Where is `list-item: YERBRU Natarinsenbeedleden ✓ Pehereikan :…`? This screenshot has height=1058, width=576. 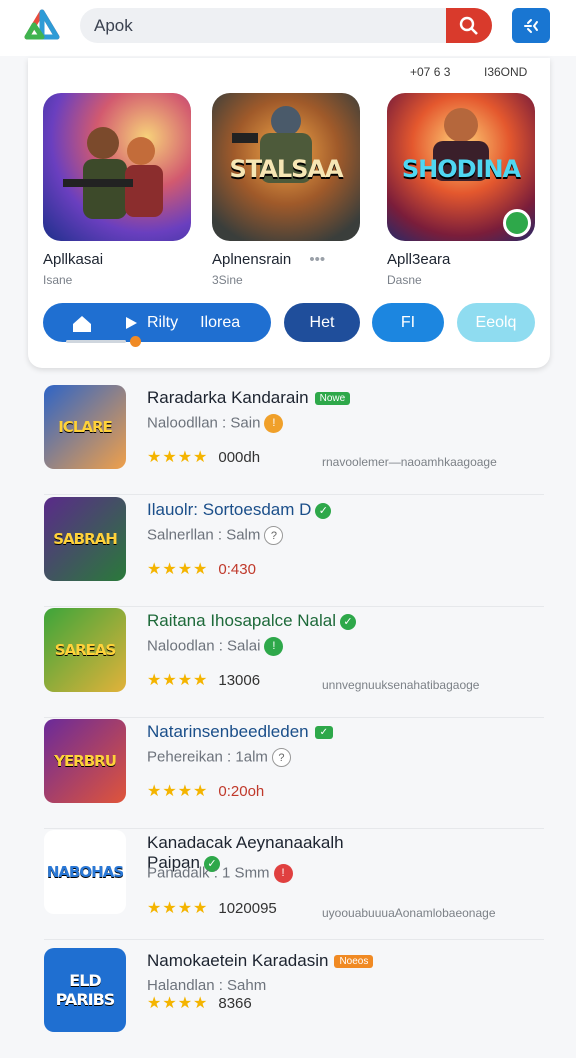
list-item: YERBRU Natarinsenbeedleden ✓ Pehereikan :… is located at coordinates (294, 774).